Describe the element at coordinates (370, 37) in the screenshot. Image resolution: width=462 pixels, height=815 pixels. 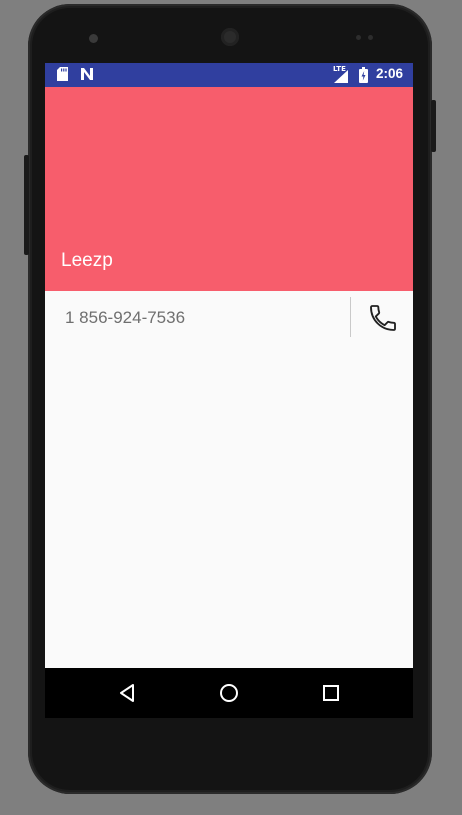
I see `light-sensor` at that location.